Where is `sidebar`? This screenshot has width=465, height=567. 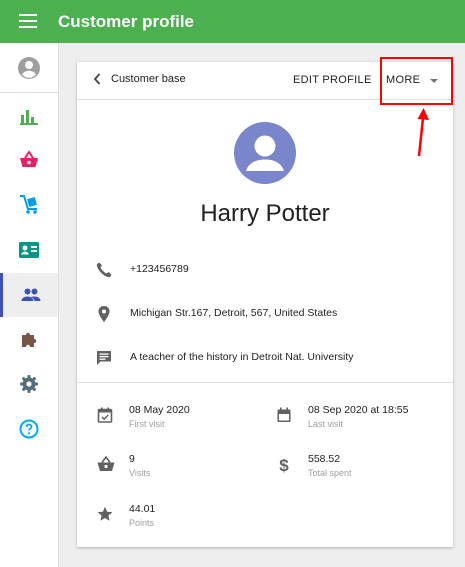
sidebar is located at coordinates (29, 305).